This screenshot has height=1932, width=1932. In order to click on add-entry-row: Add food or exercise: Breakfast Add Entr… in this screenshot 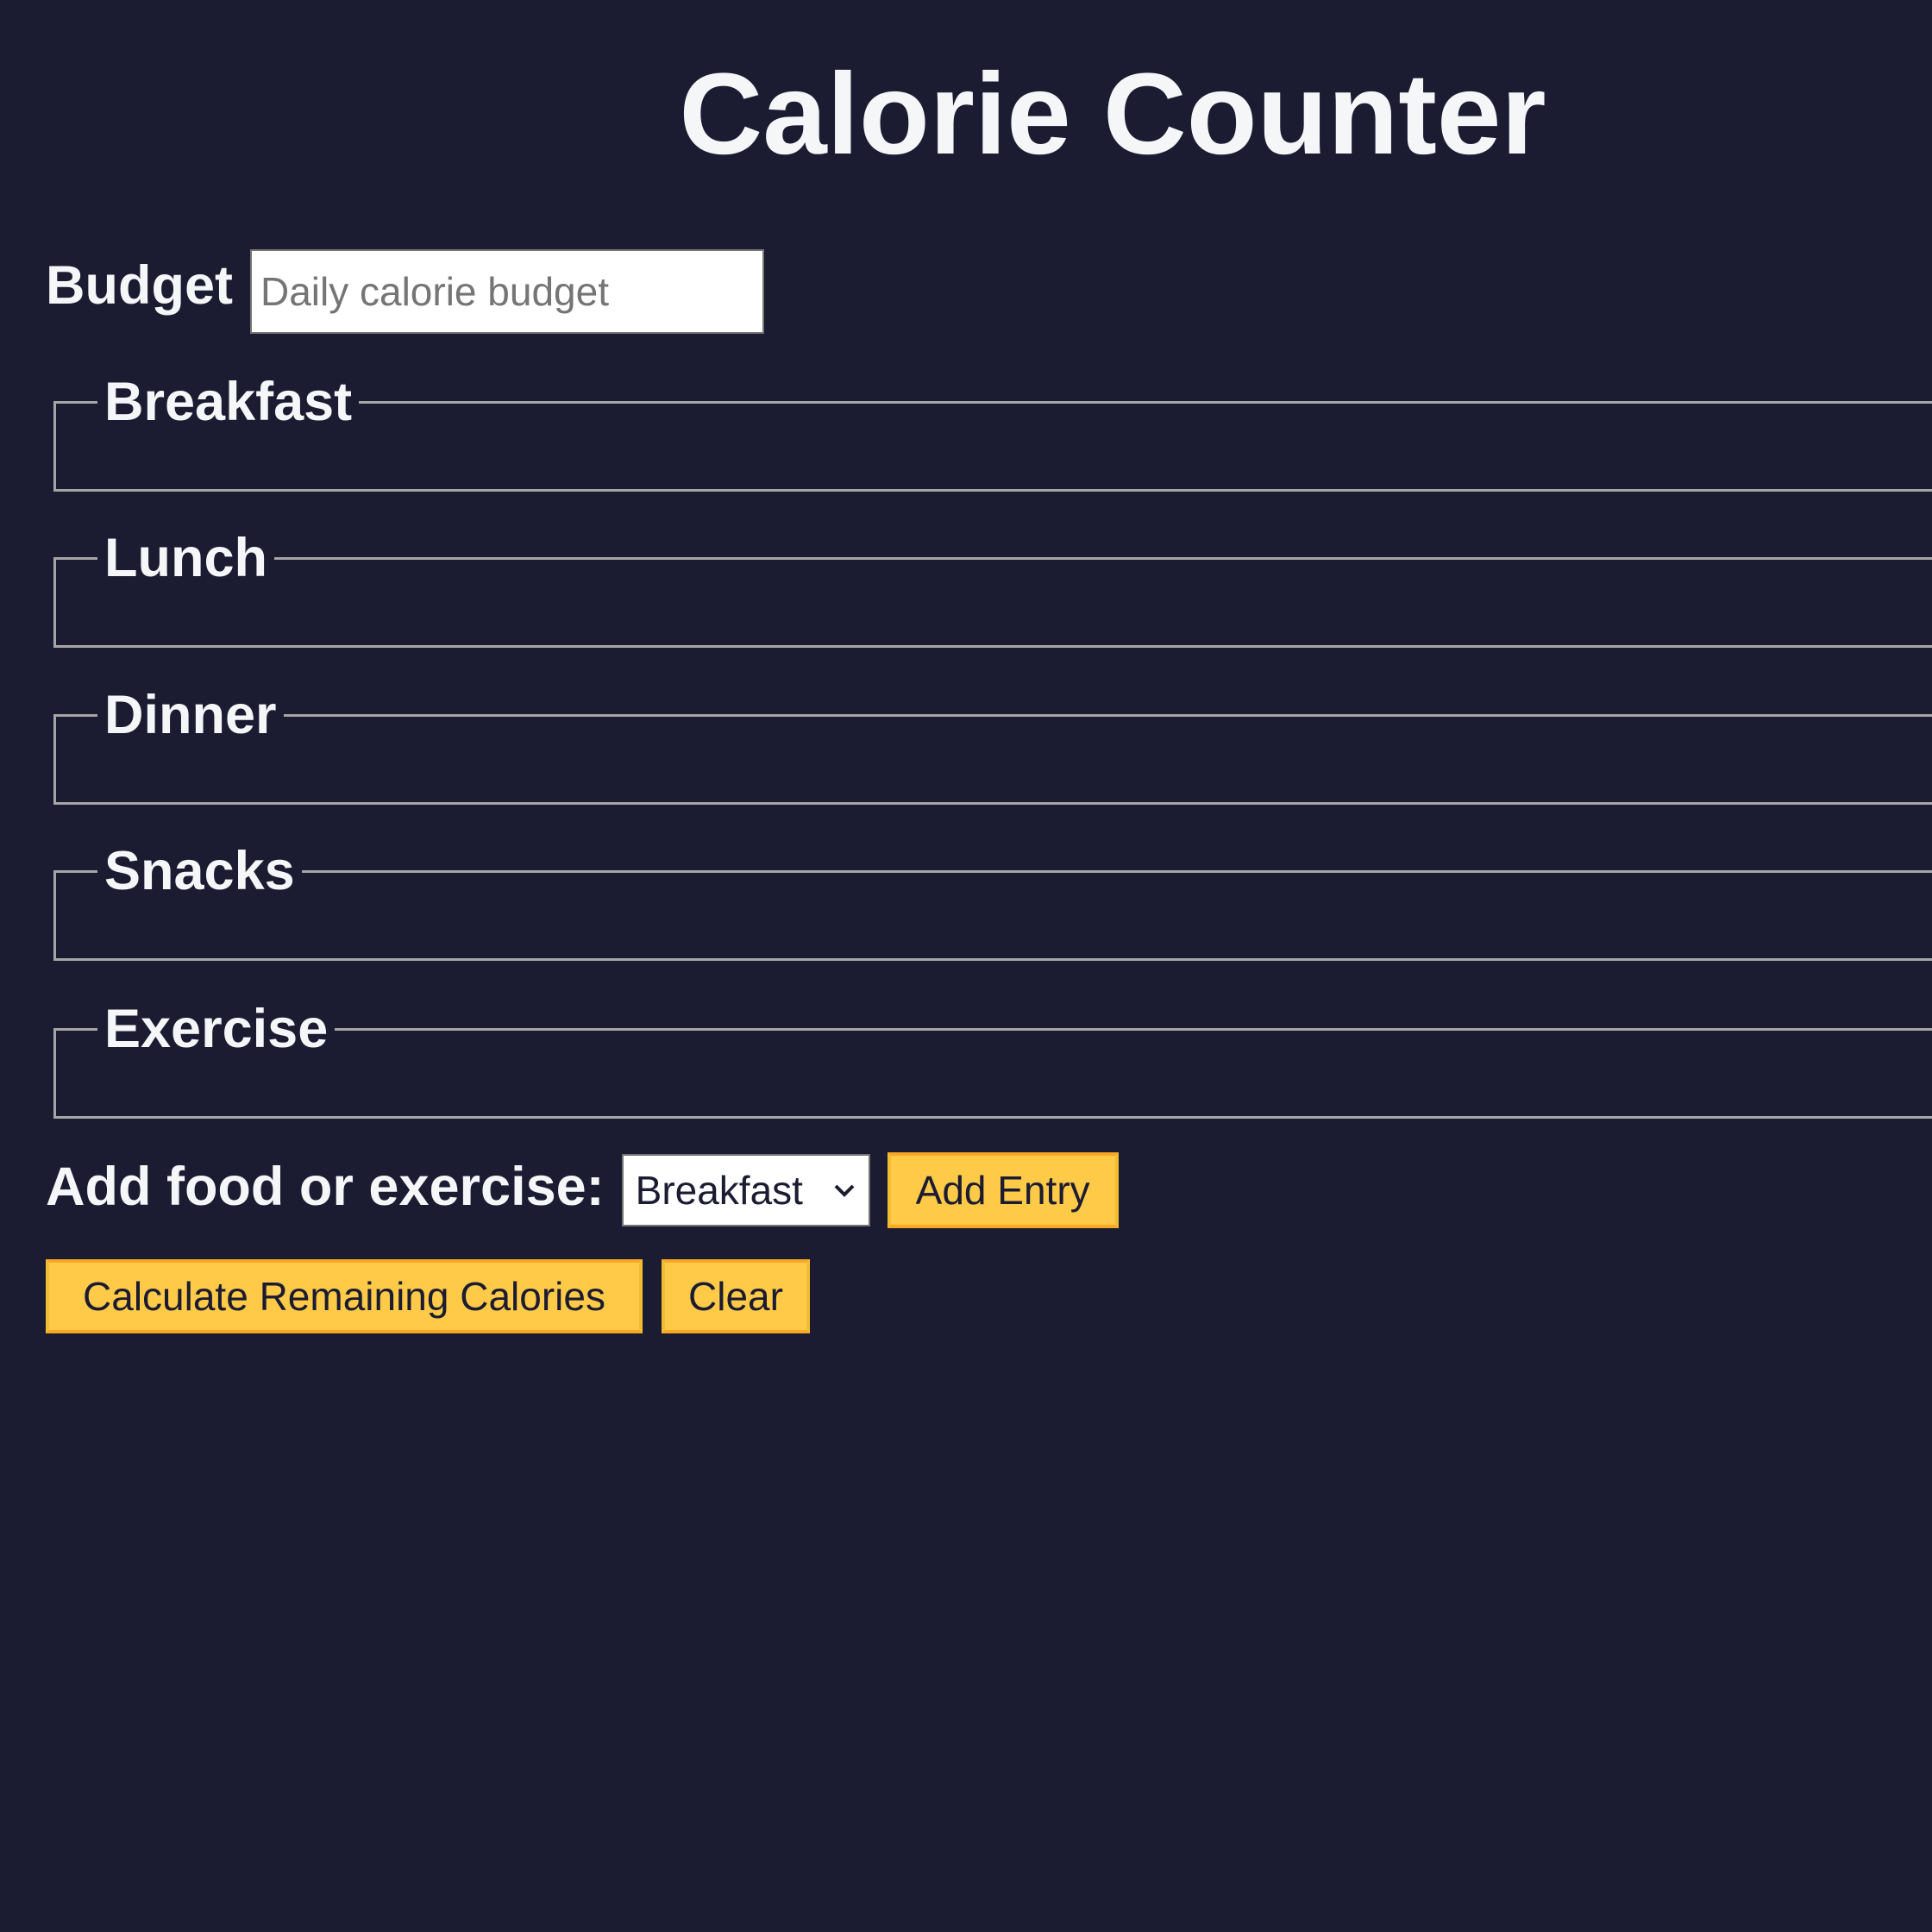, I will do `click(583, 1190)`.